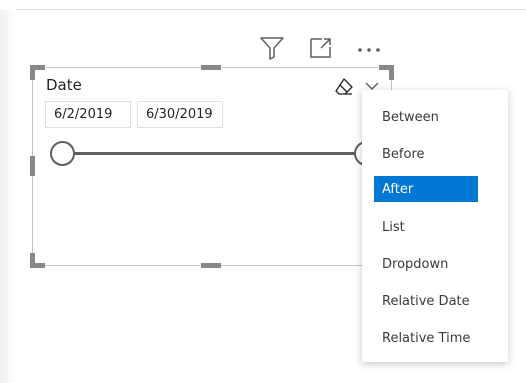 The height and width of the screenshot is (383, 526). What do you see at coordinates (37, 260) in the screenshot?
I see `resize-corner-bottom-left` at bounding box center [37, 260].